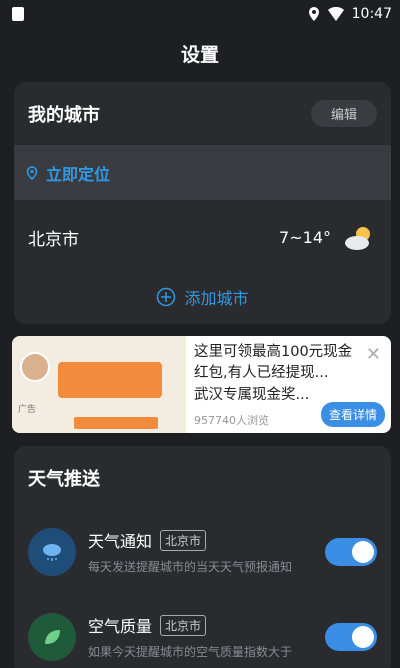  Describe the element at coordinates (64, 479) in the screenshot. I see `weather-push-title: 天气推送` at that location.